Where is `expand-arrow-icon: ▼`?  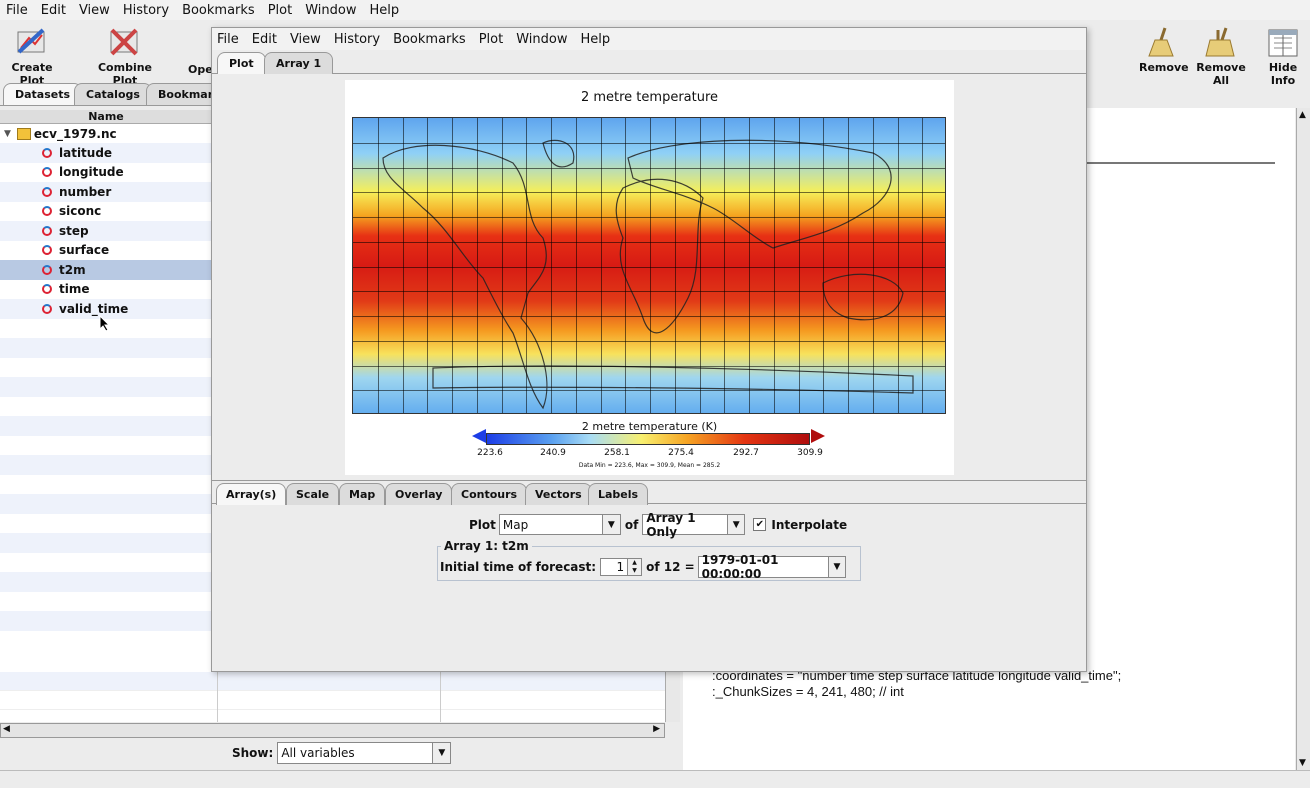
expand-arrow-icon: ▼ is located at coordinates (7, 134).